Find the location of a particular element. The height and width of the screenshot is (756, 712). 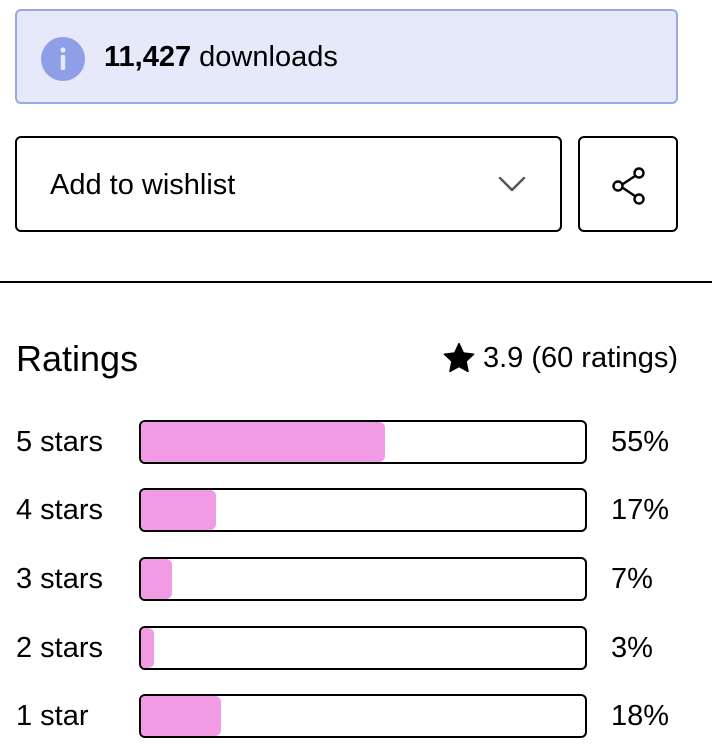

rating-row-4-stars: 4 stars 17% is located at coordinates (356, 511).